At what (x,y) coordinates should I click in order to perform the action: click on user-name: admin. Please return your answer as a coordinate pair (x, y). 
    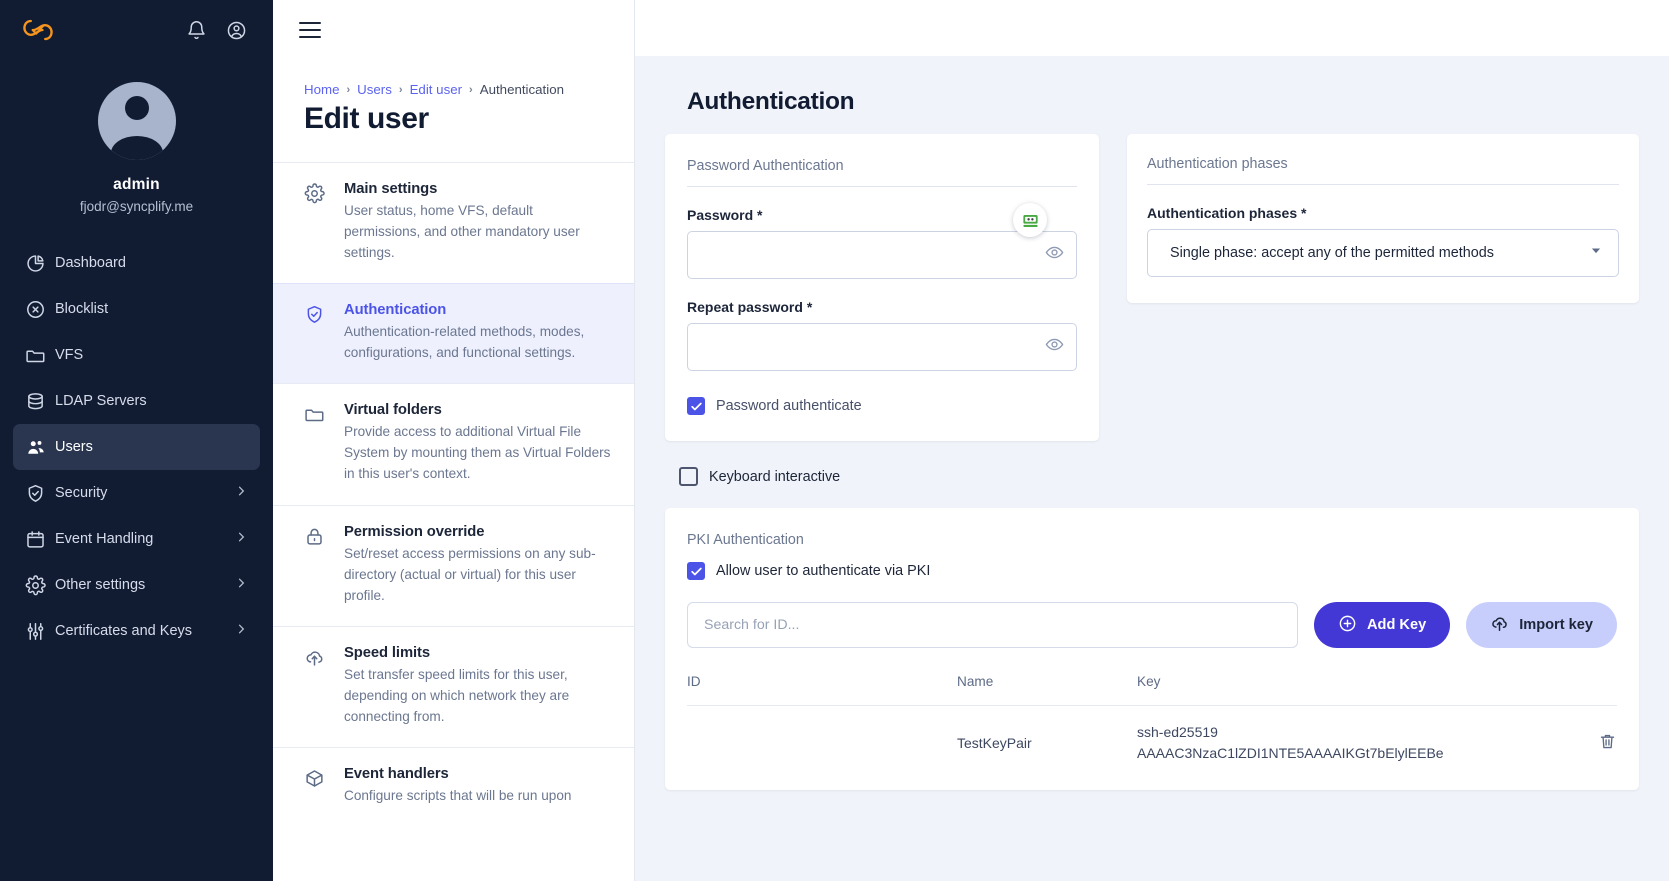
    Looking at the image, I should click on (136, 184).